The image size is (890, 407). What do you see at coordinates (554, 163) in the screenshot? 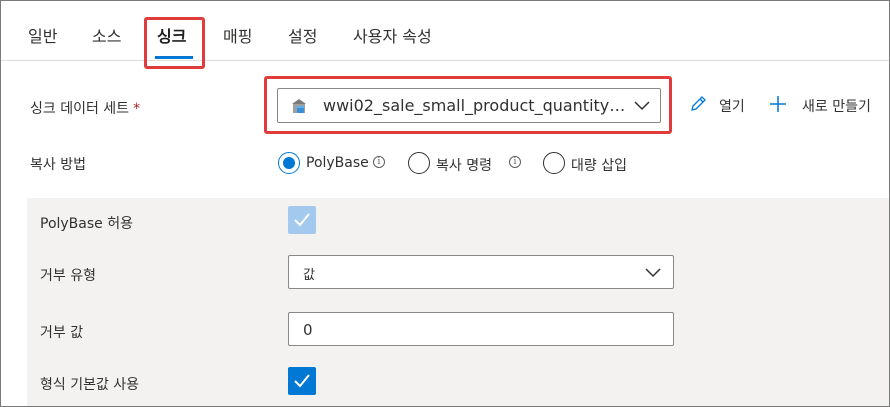
I see `radio-bulk-insert-circle` at bounding box center [554, 163].